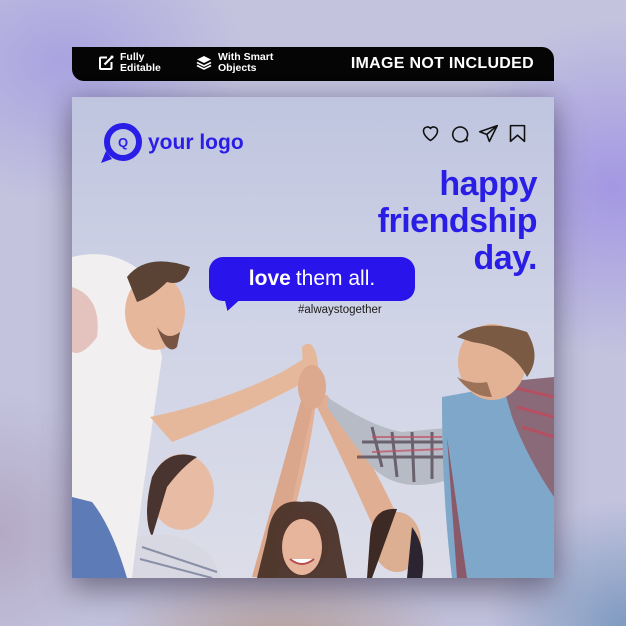  I want to click on logo-text: your logo, so click(196, 142).